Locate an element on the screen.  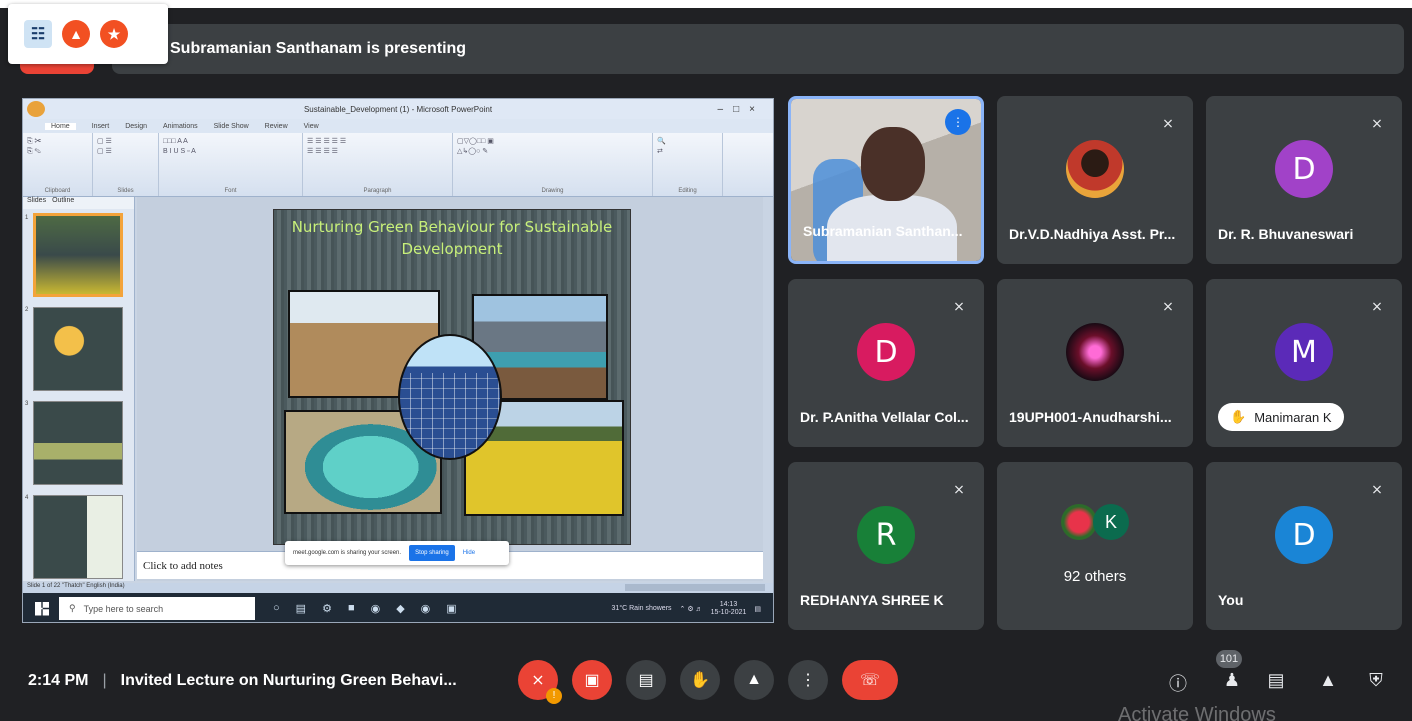
hang-up-icon: ☏ is located at coordinates (869, 680).